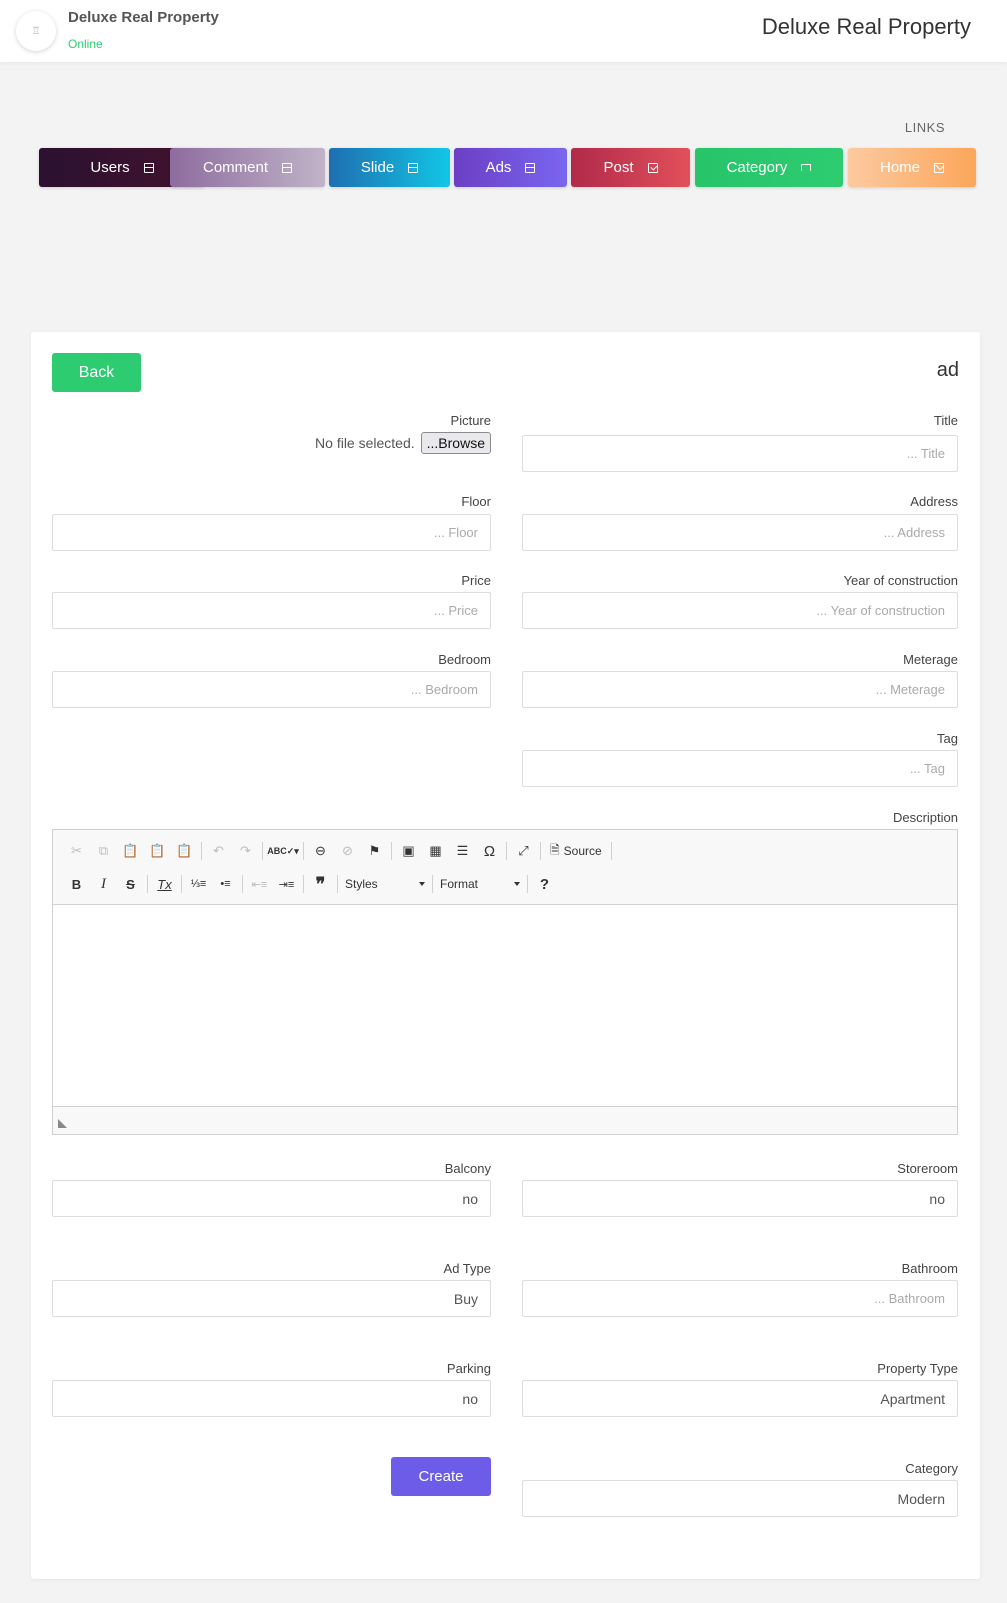  I want to click on nav-button-ads: Ads, so click(510, 167).